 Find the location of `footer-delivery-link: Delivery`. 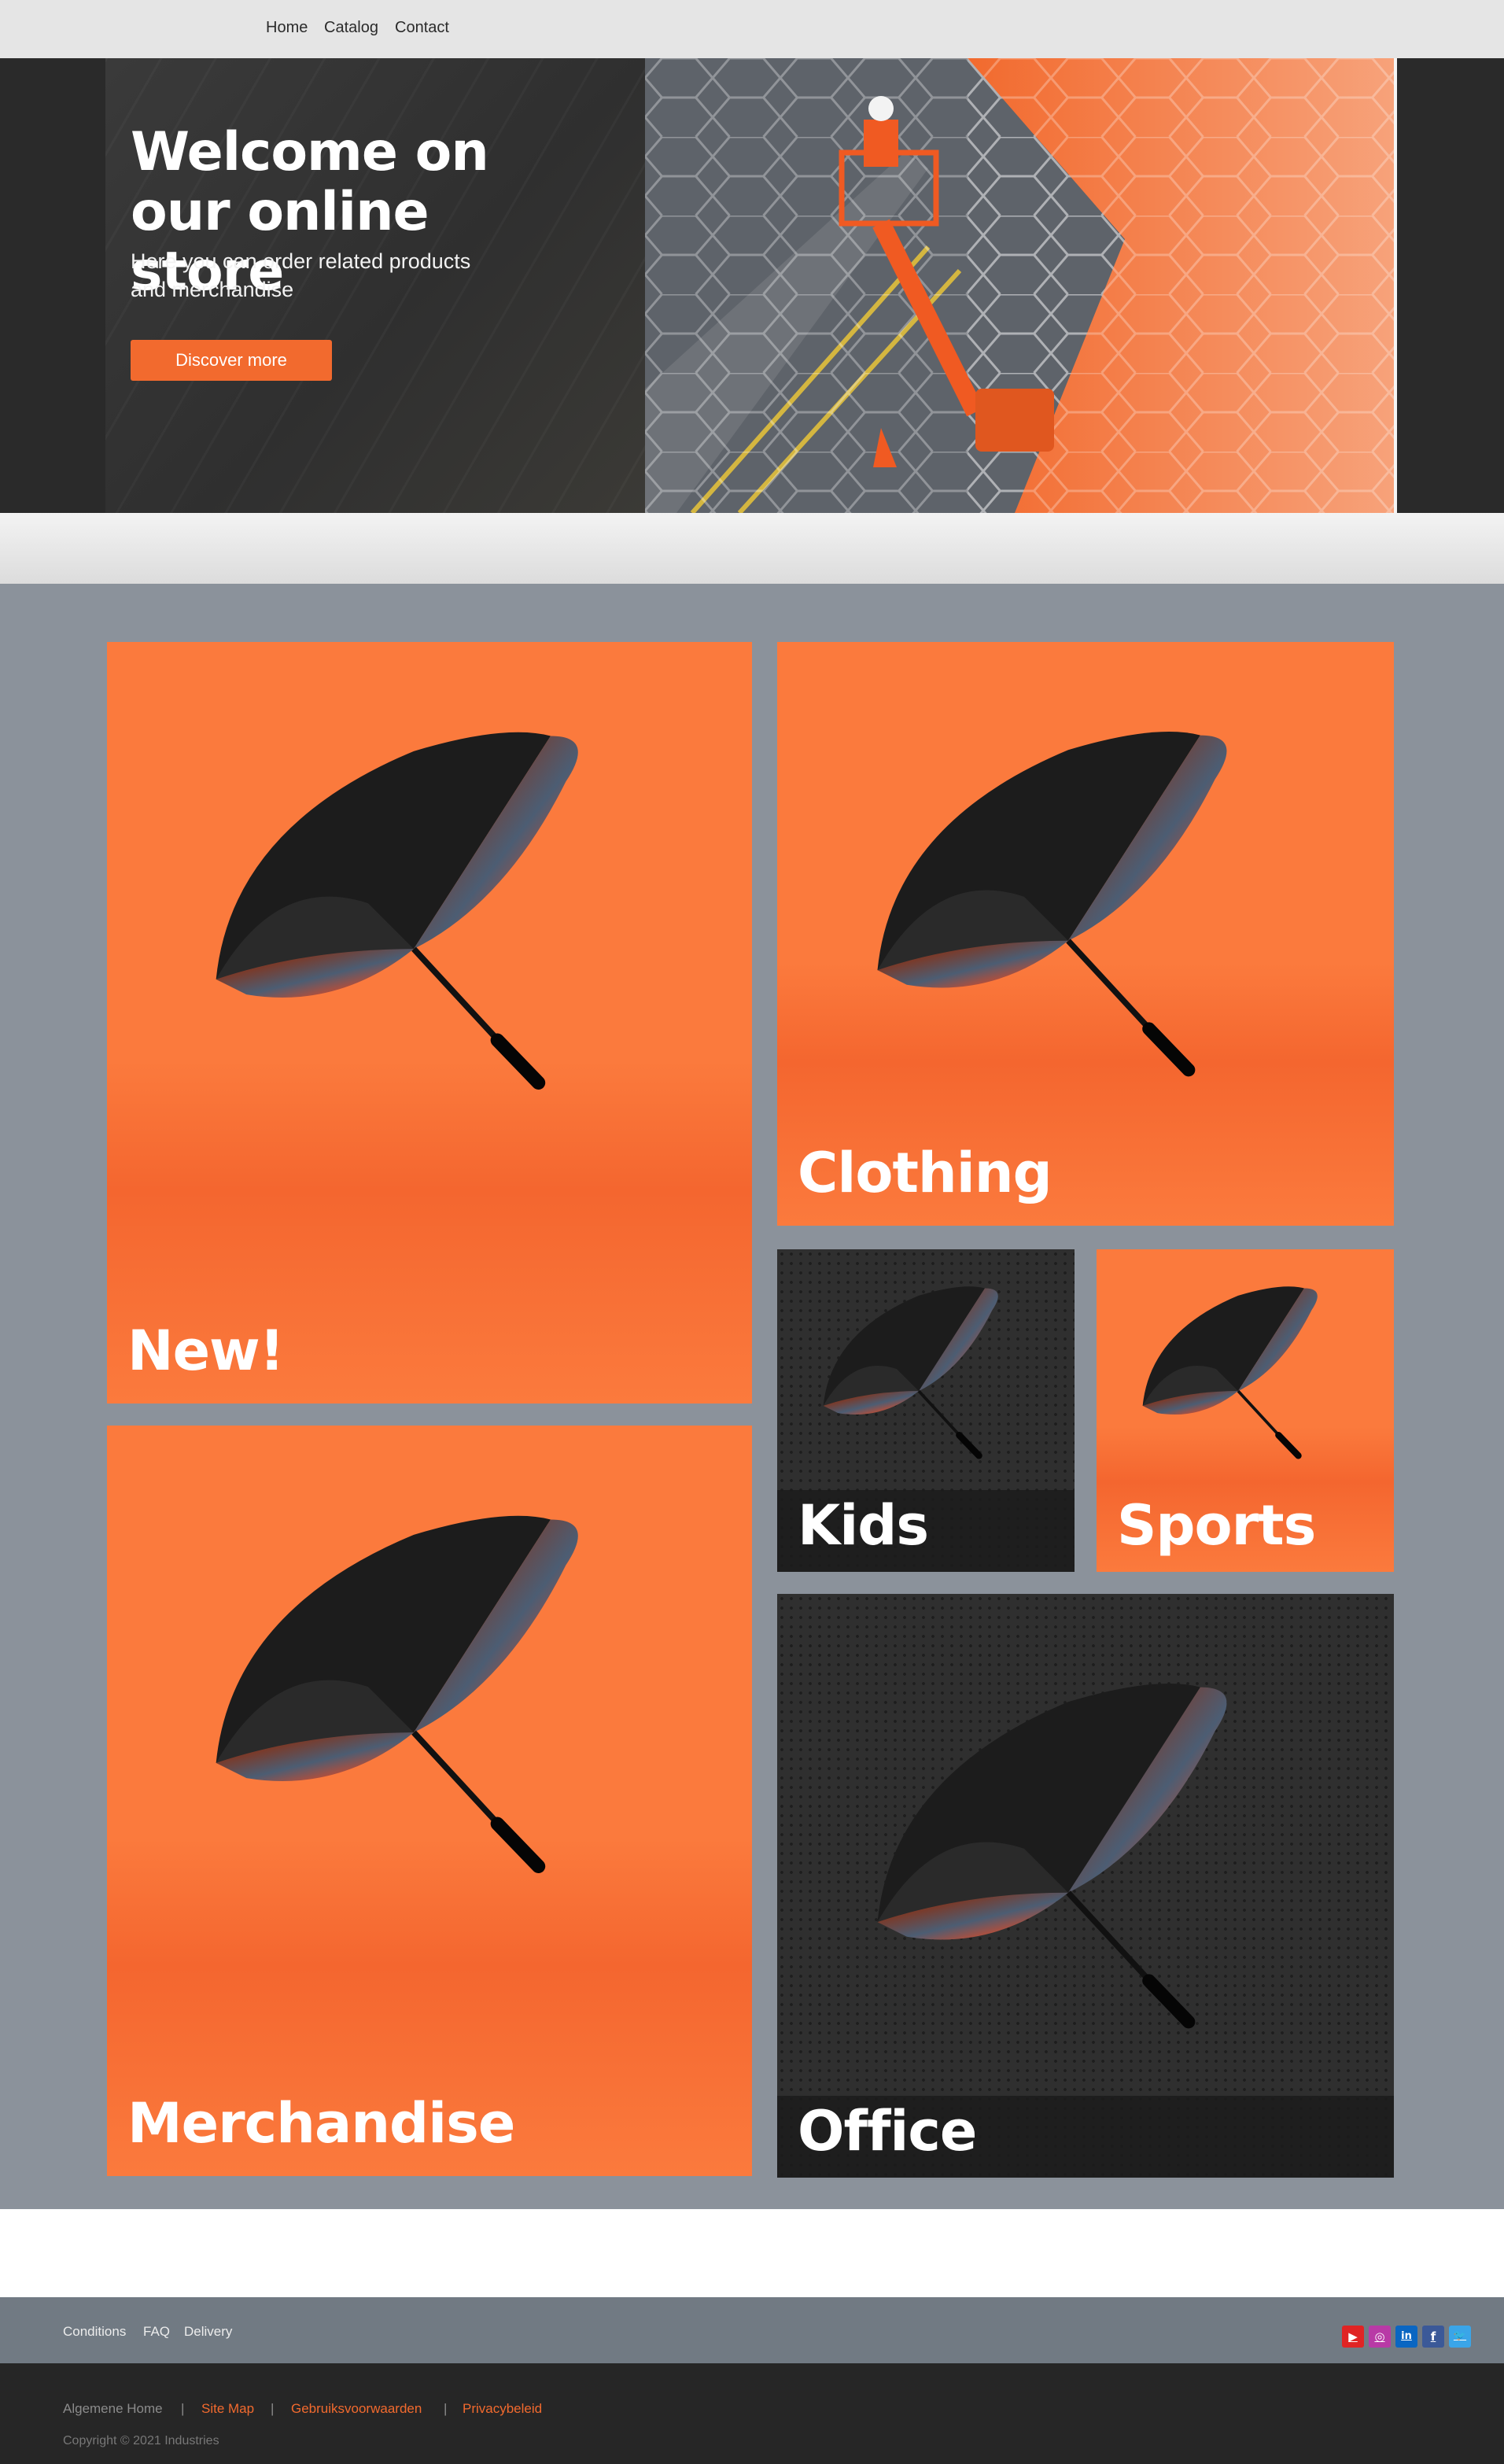

footer-delivery-link: Delivery is located at coordinates (208, 2332).